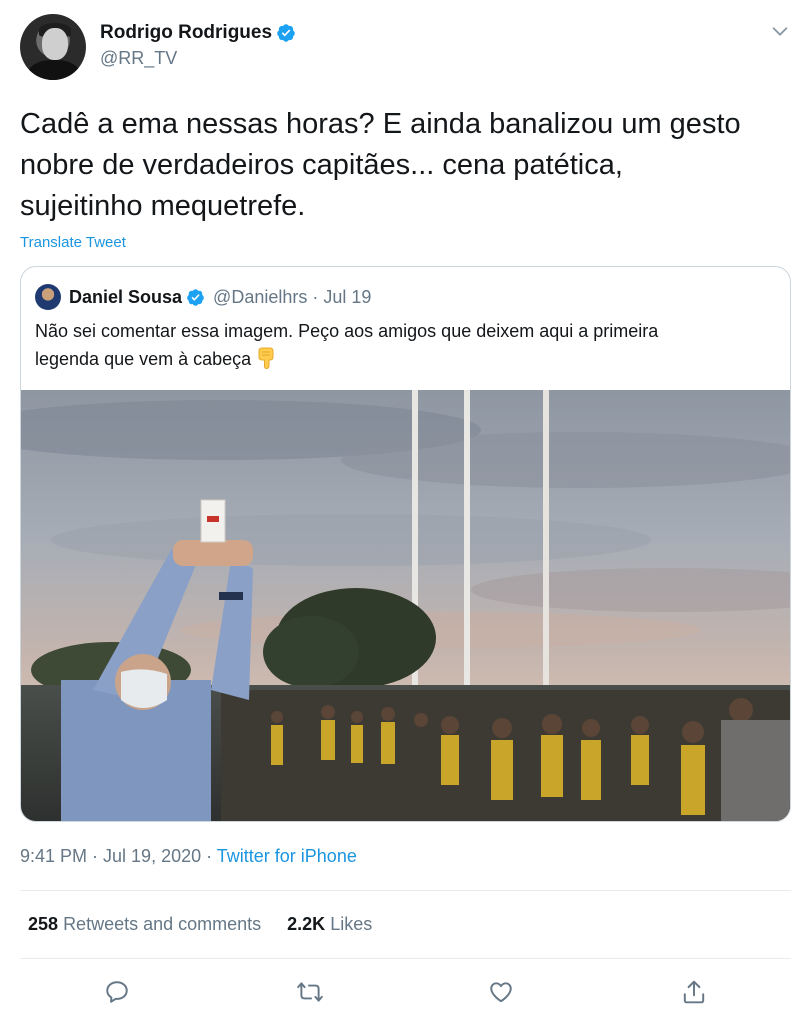  What do you see at coordinates (405, 992) in the screenshot?
I see `tweet-actions` at bounding box center [405, 992].